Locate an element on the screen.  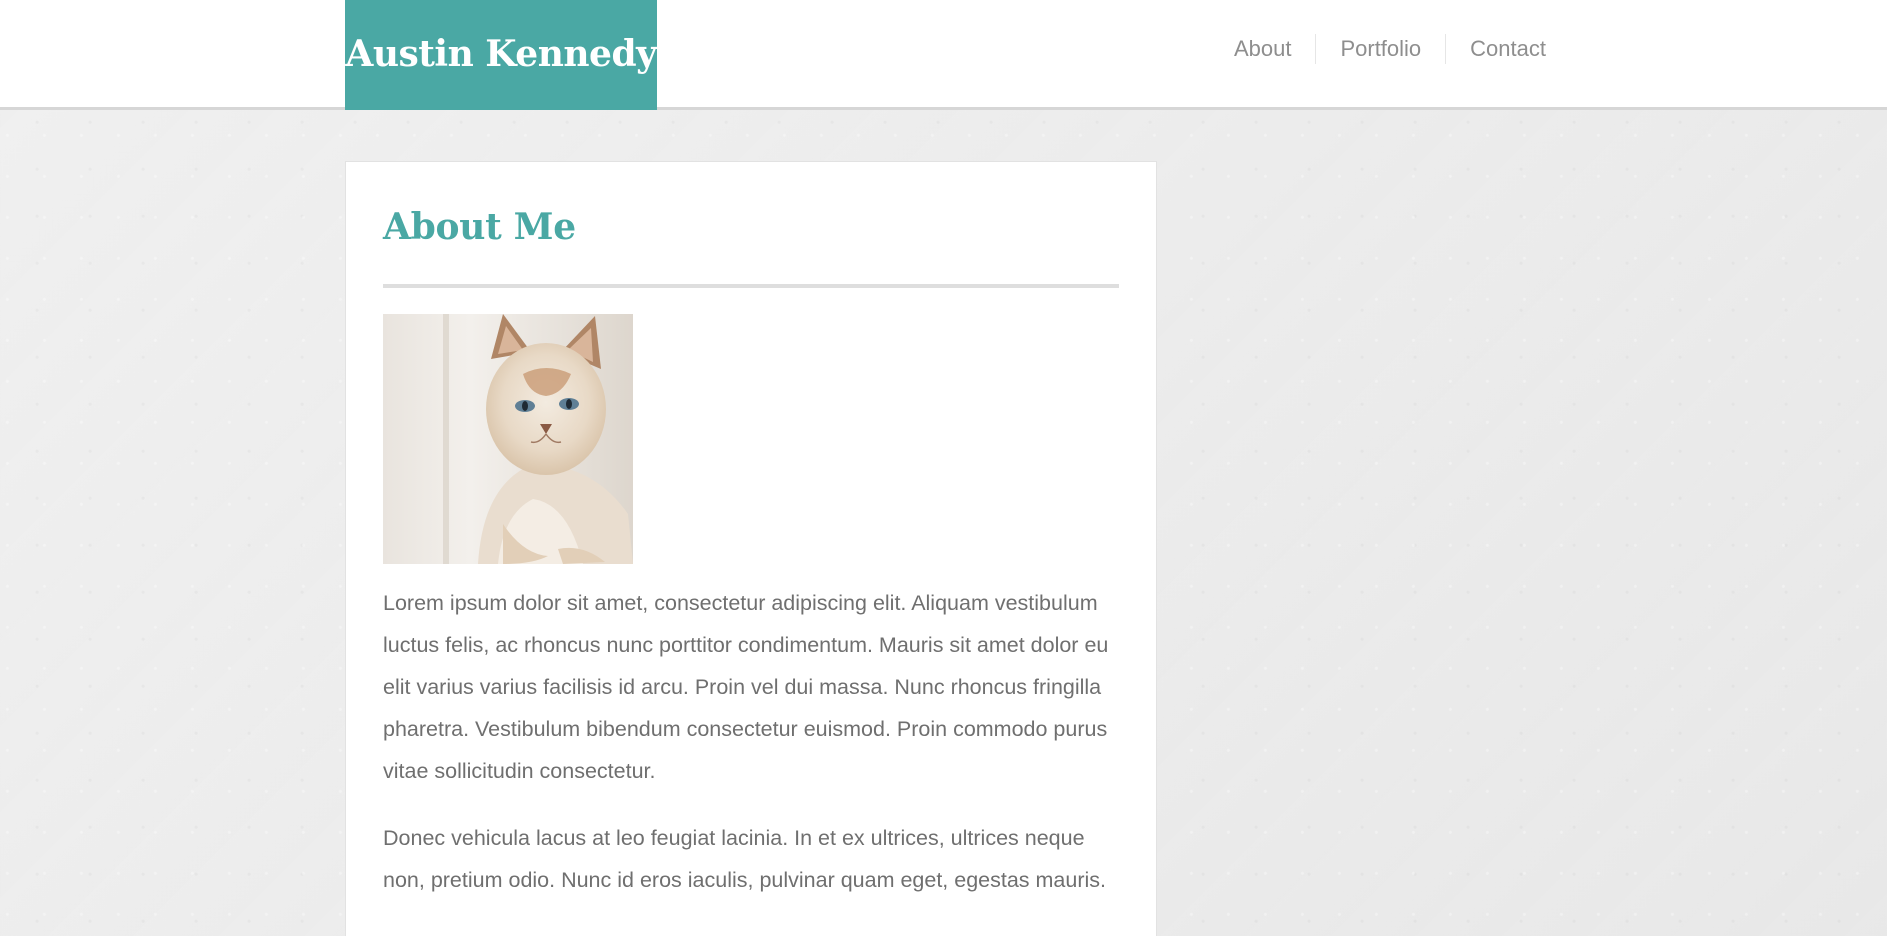
cat-photo is located at coordinates (508, 439).